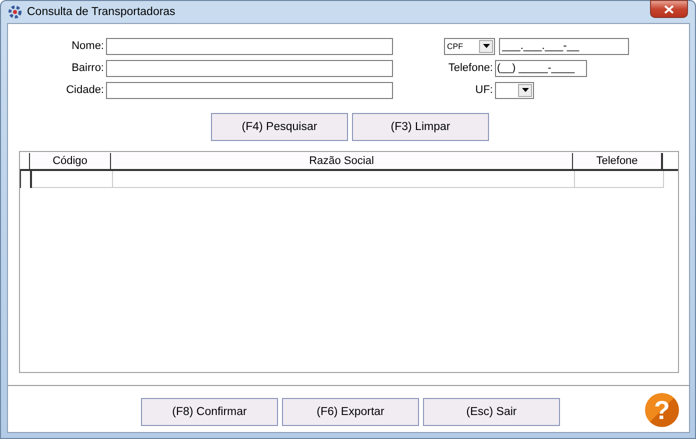  Describe the element at coordinates (662, 410) in the screenshot. I see `help-button: ?` at that location.